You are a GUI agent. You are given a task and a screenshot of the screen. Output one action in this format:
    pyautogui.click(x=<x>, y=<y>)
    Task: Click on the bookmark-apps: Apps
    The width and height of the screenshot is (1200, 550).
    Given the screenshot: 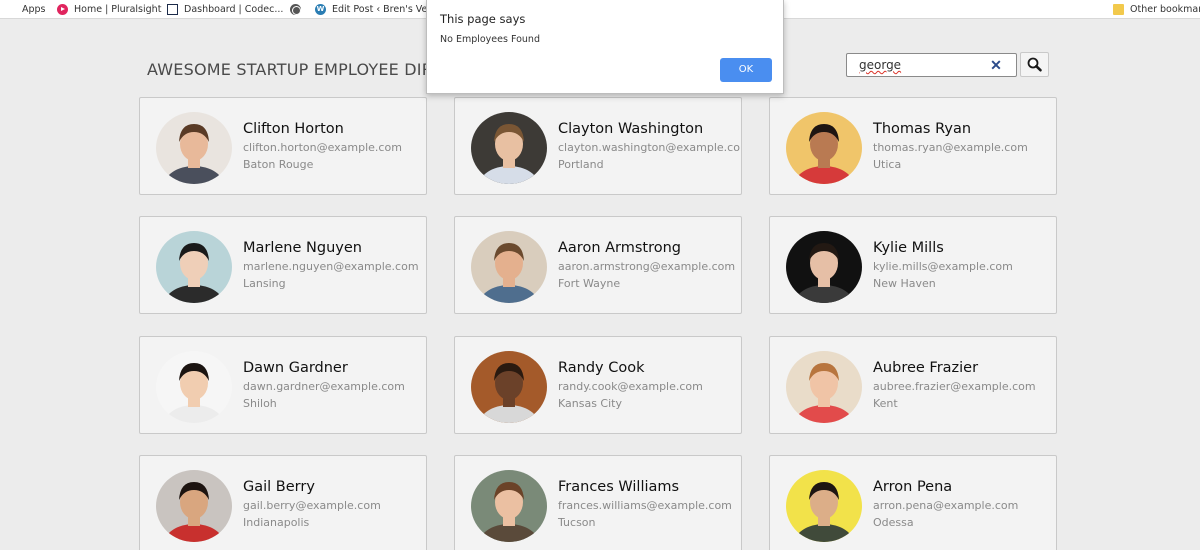 What is the action you would take?
    pyautogui.click(x=25, y=9)
    